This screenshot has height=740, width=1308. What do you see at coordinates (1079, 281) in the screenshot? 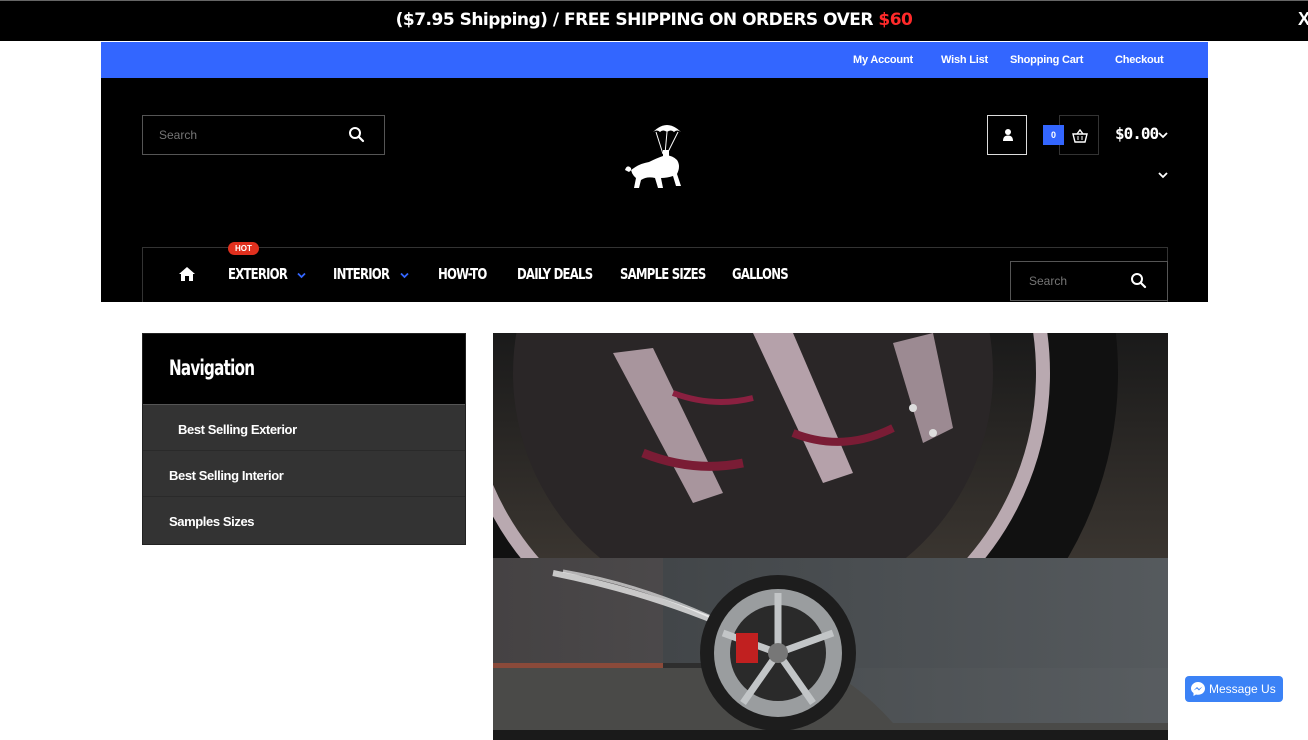
I see `nav-search-input` at bounding box center [1079, 281].